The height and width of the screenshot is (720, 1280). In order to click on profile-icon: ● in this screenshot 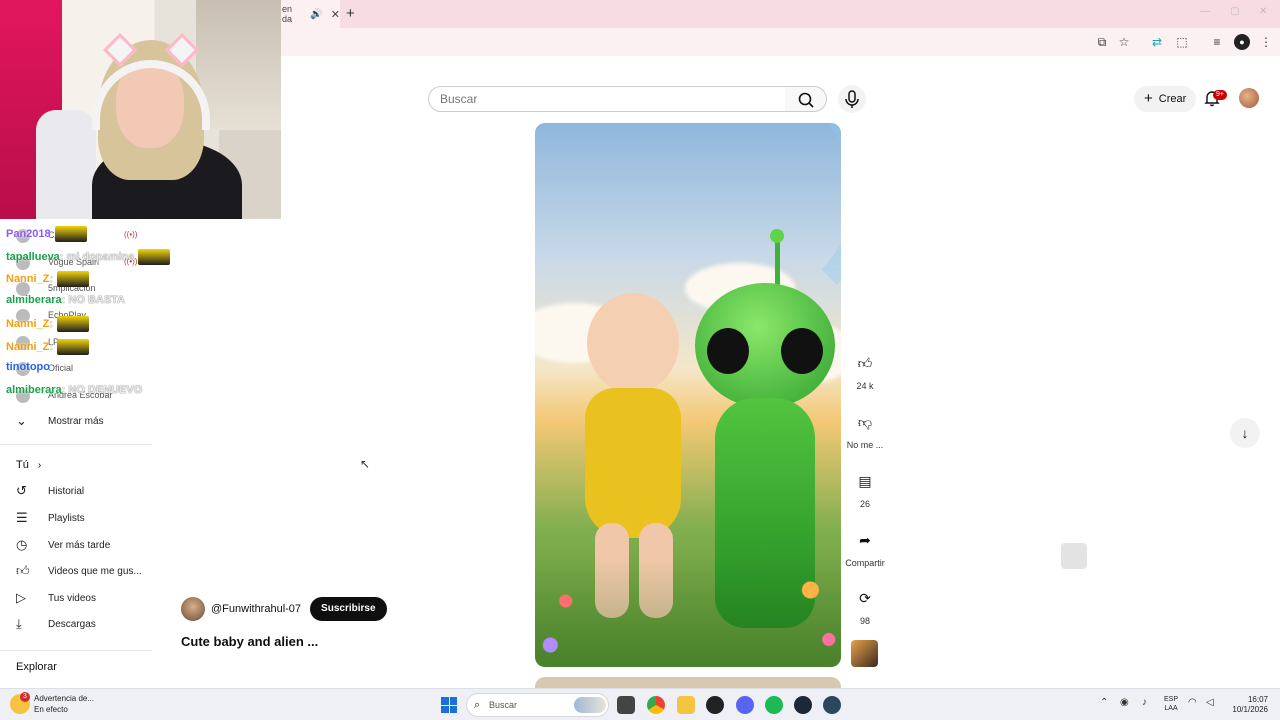, I will do `click(1242, 42)`.